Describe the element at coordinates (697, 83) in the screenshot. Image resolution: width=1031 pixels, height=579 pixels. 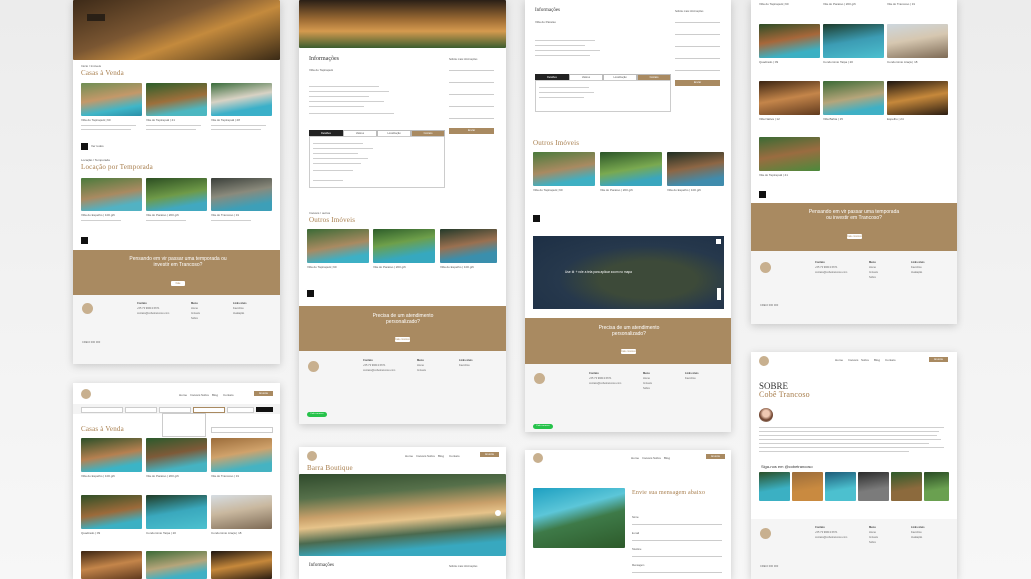
I see `sendbtn: Enviar` at that location.